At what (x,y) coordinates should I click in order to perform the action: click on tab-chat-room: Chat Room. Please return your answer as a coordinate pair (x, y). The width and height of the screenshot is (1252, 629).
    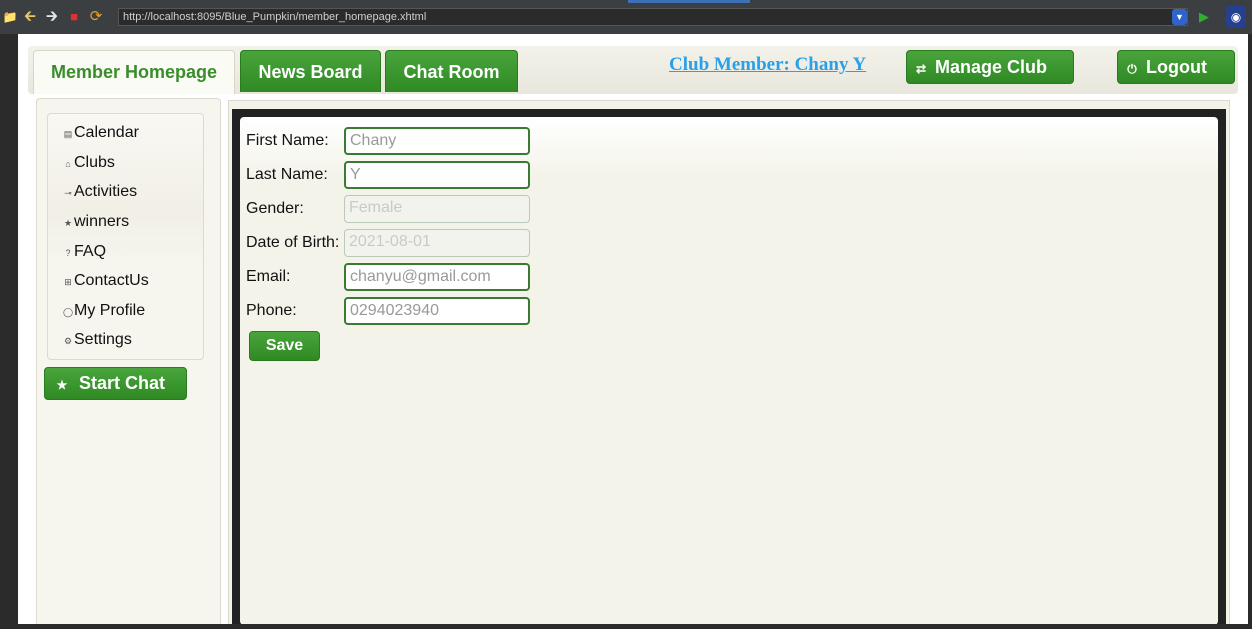
    Looking at the image, I should click on (451, 71).